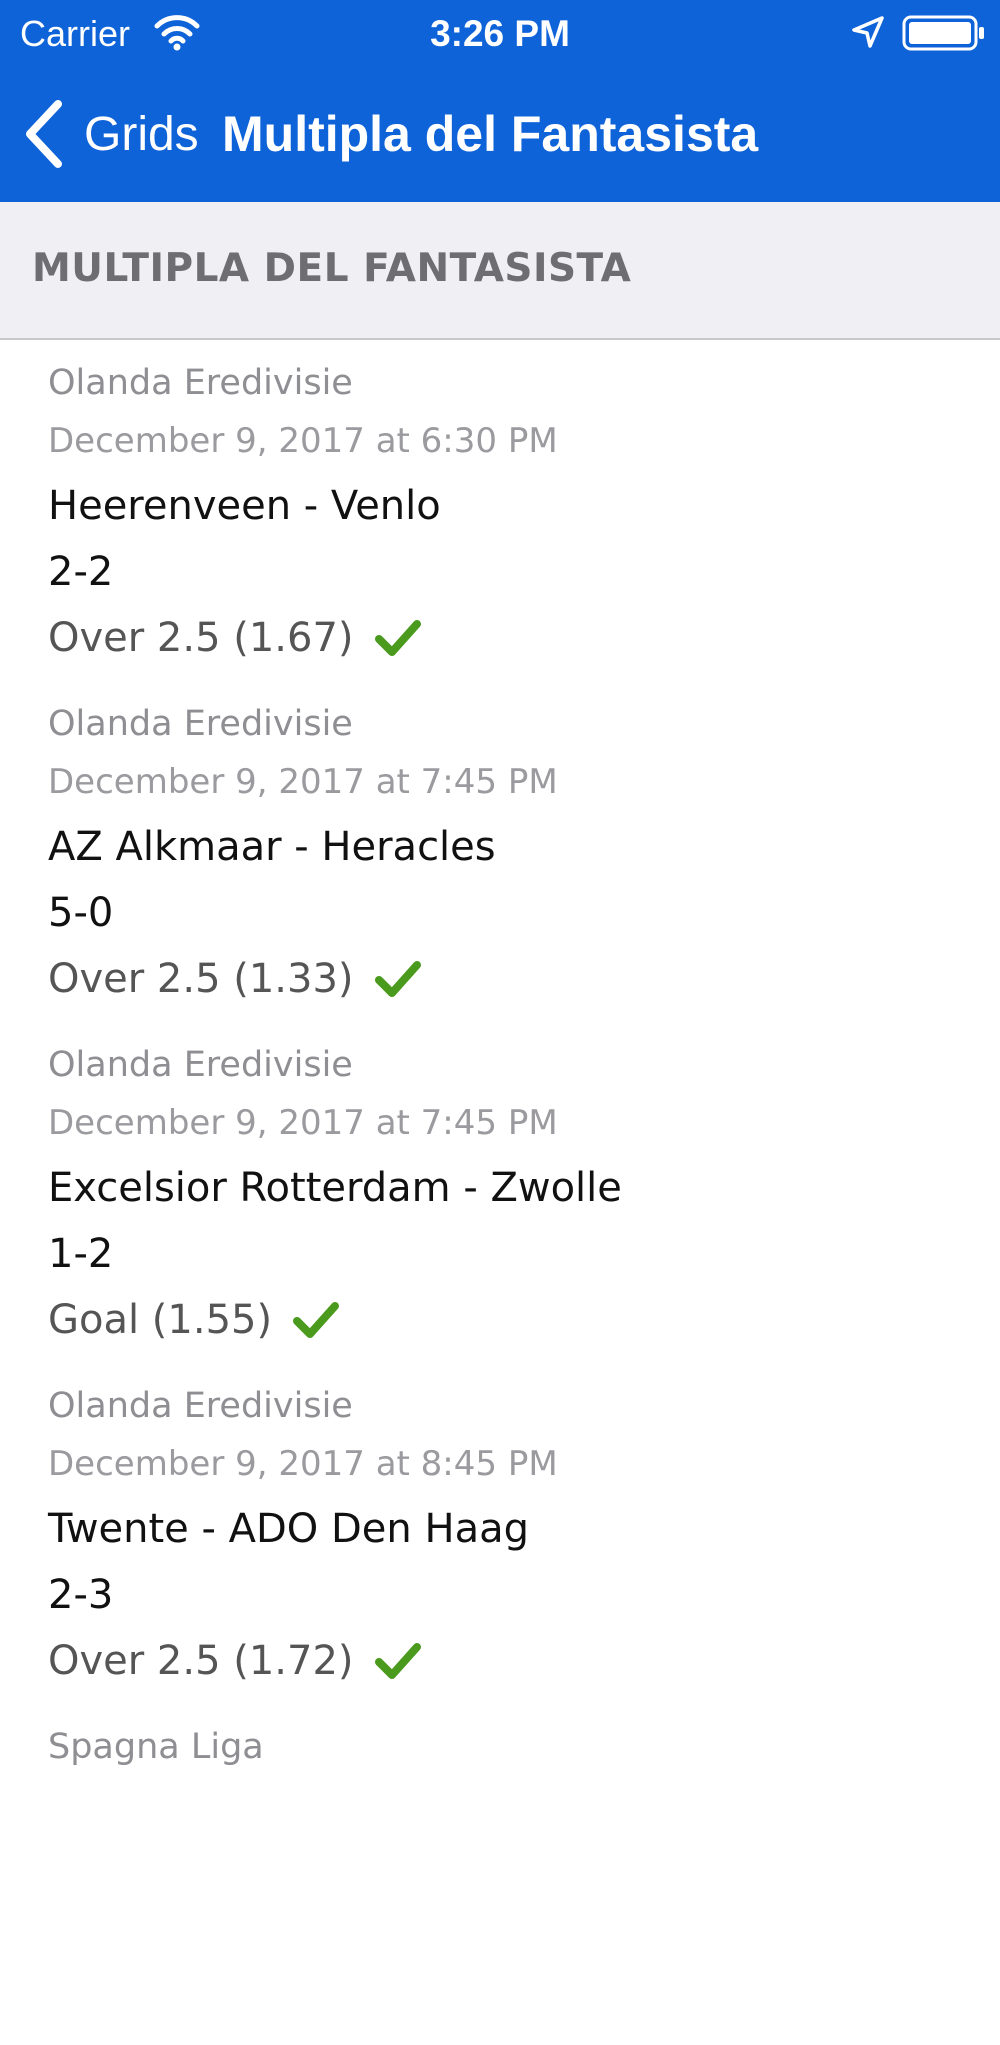  I want to click on page-title: Multipla del Fantasista, so click(490, 134).